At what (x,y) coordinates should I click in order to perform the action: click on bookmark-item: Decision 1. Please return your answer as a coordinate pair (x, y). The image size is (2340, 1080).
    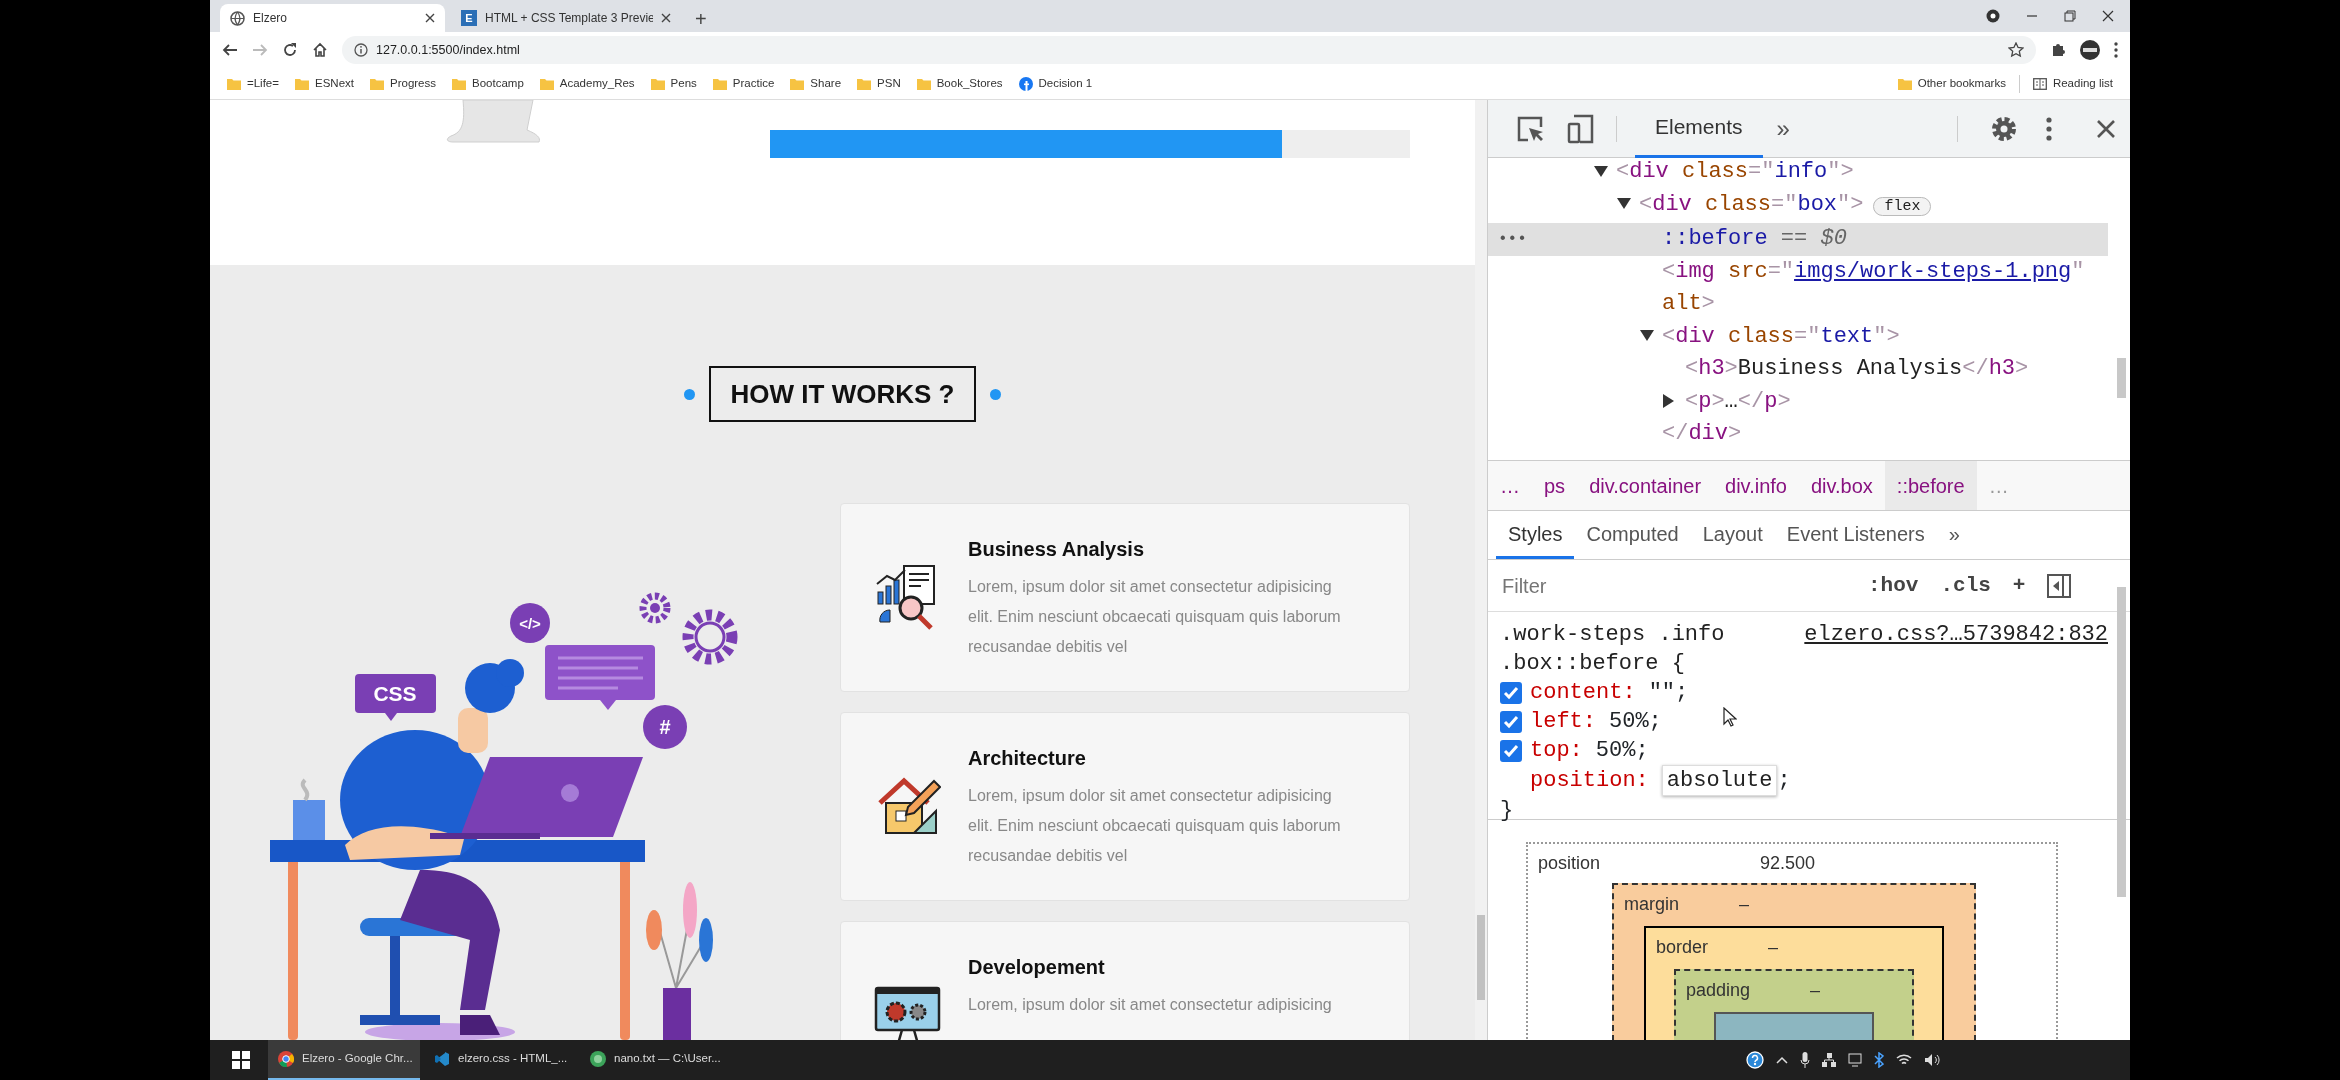
    Looking at the image, I should click on (1055, 83).